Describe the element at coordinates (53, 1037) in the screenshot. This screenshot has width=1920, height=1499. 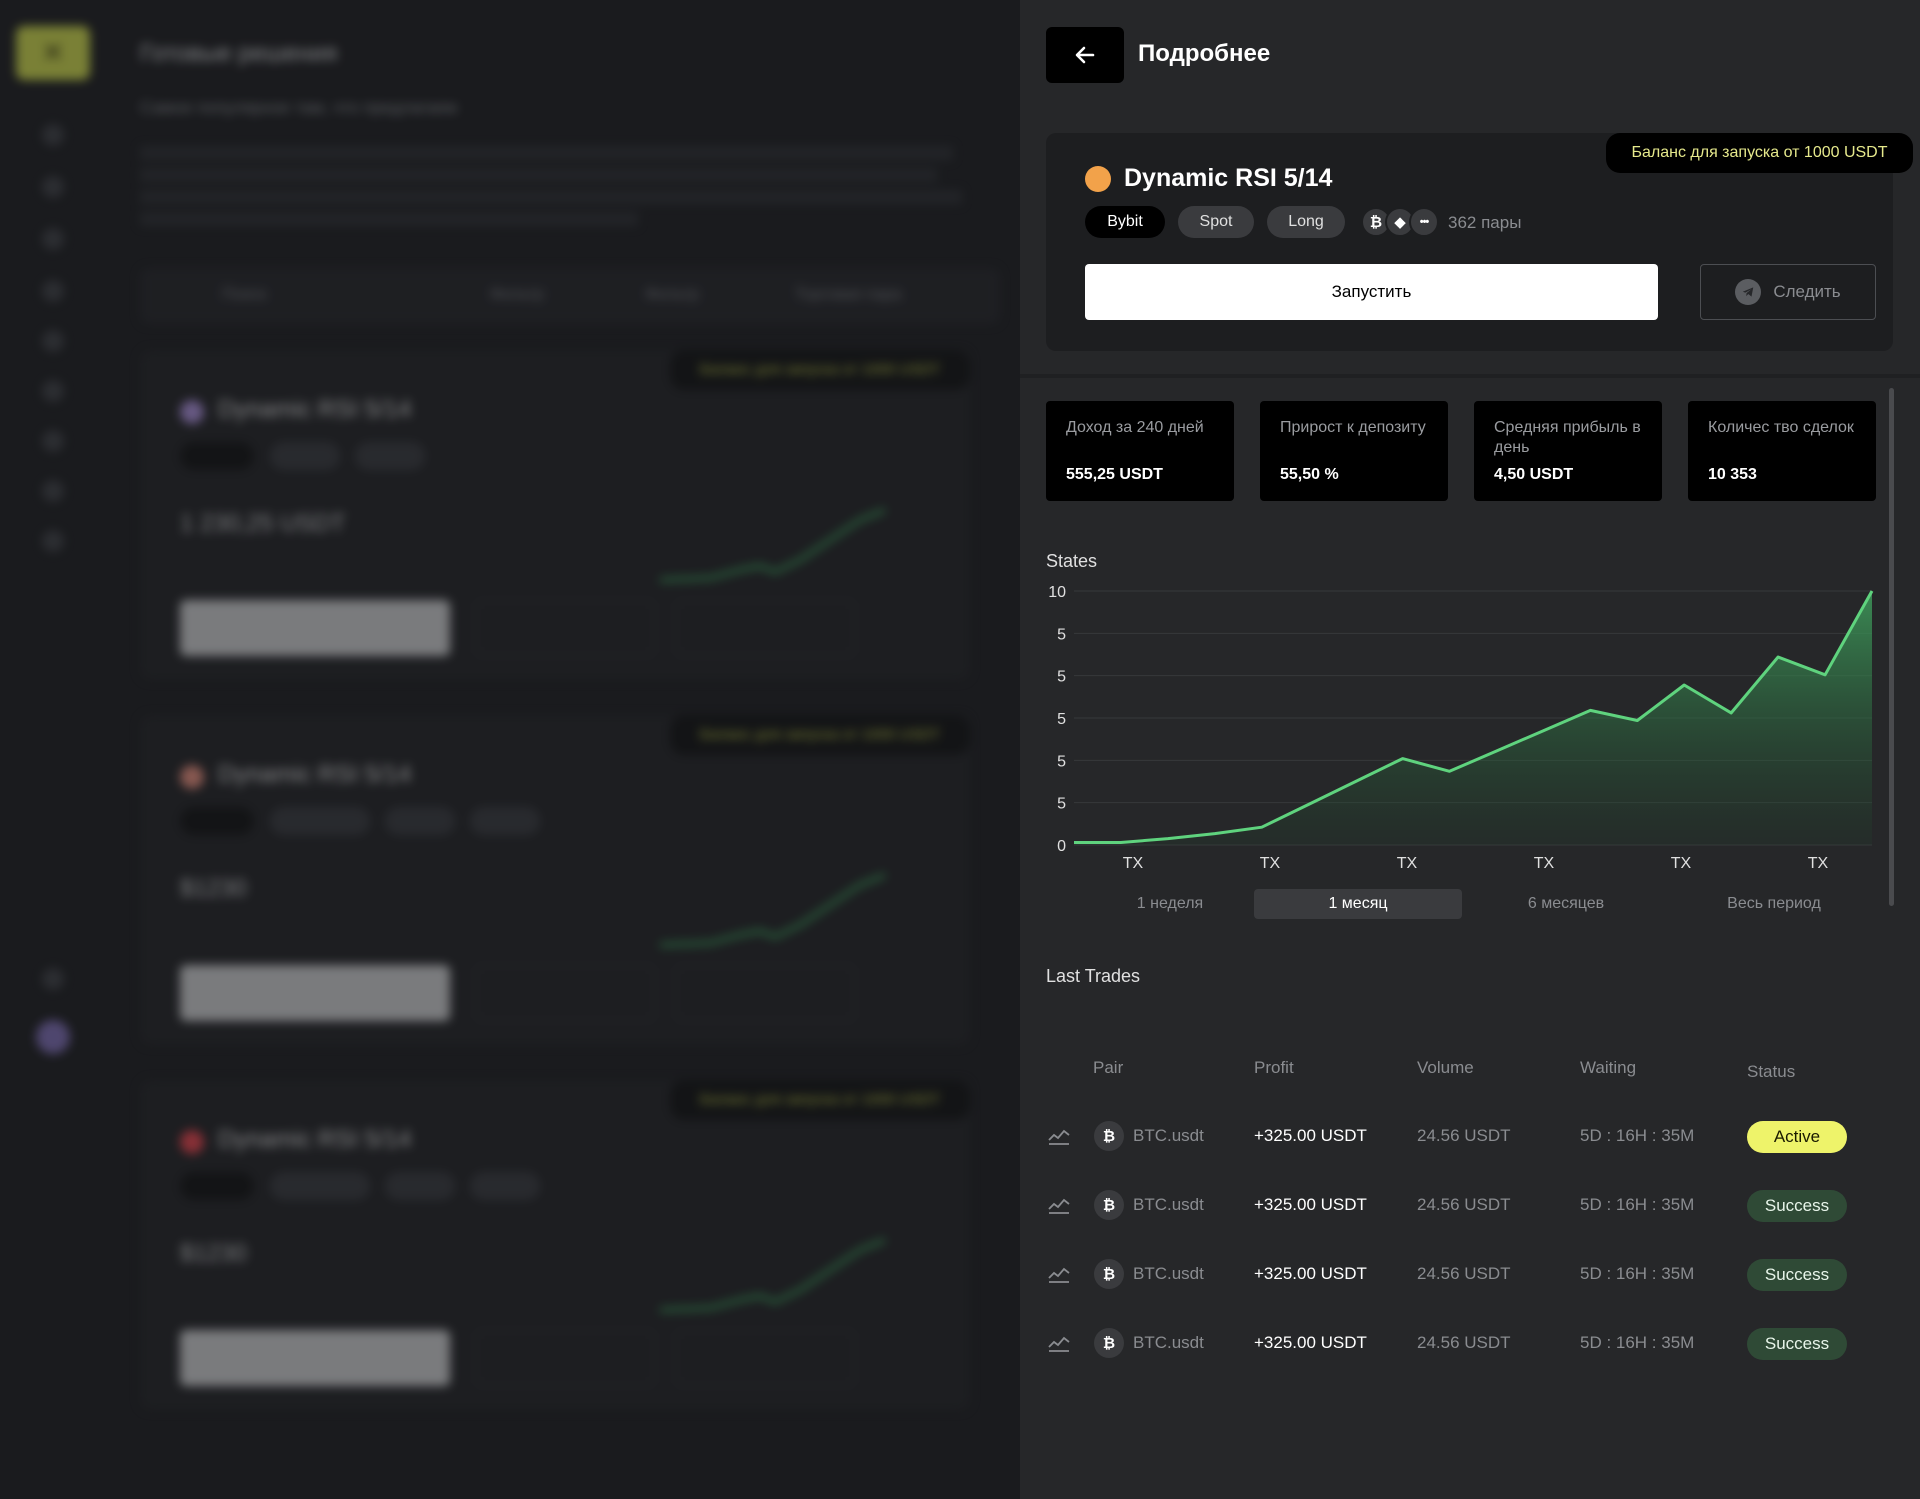
I see `avatar` at that location.